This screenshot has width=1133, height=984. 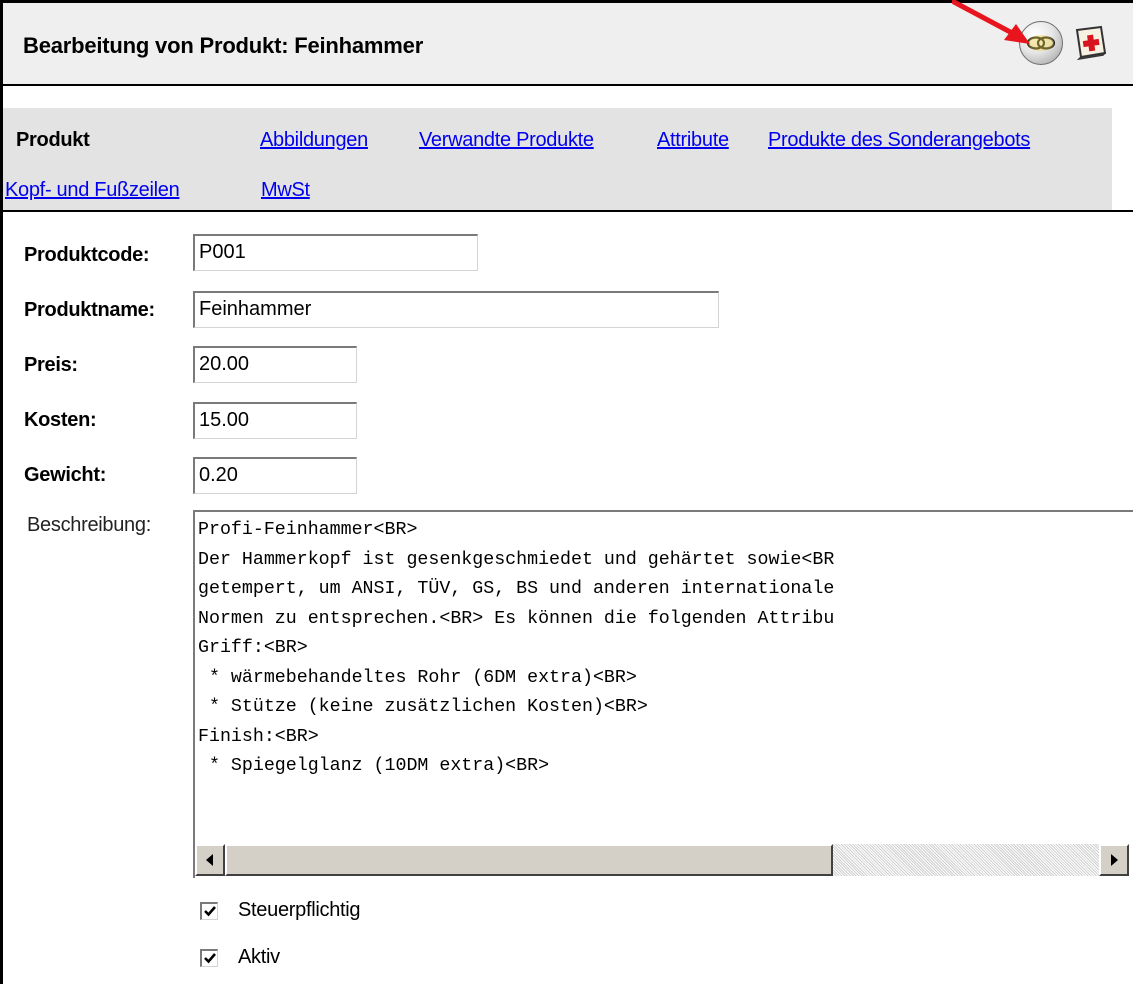 I want to click on price-field: 20.00, so click(x=275, y=364).